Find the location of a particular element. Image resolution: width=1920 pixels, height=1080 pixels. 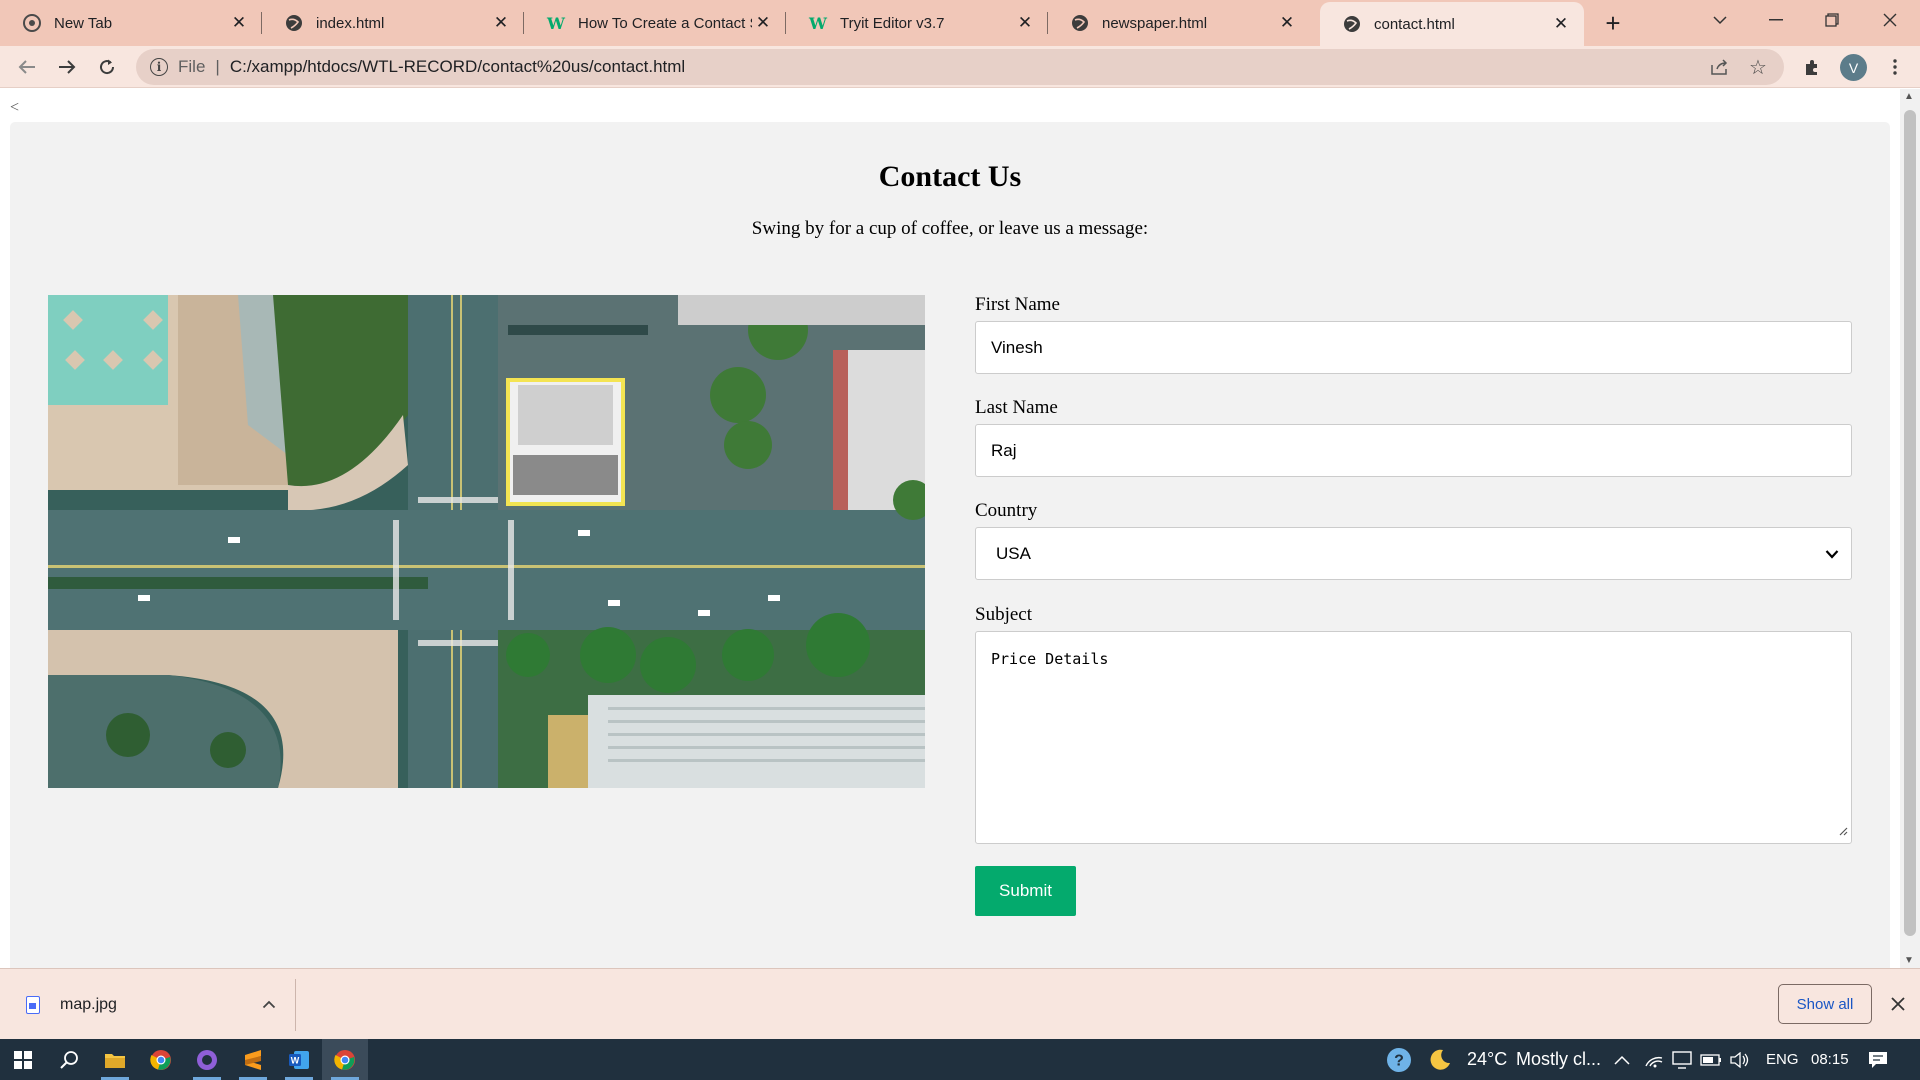

tab-title: New Tab is located at coordinates (83, 23).